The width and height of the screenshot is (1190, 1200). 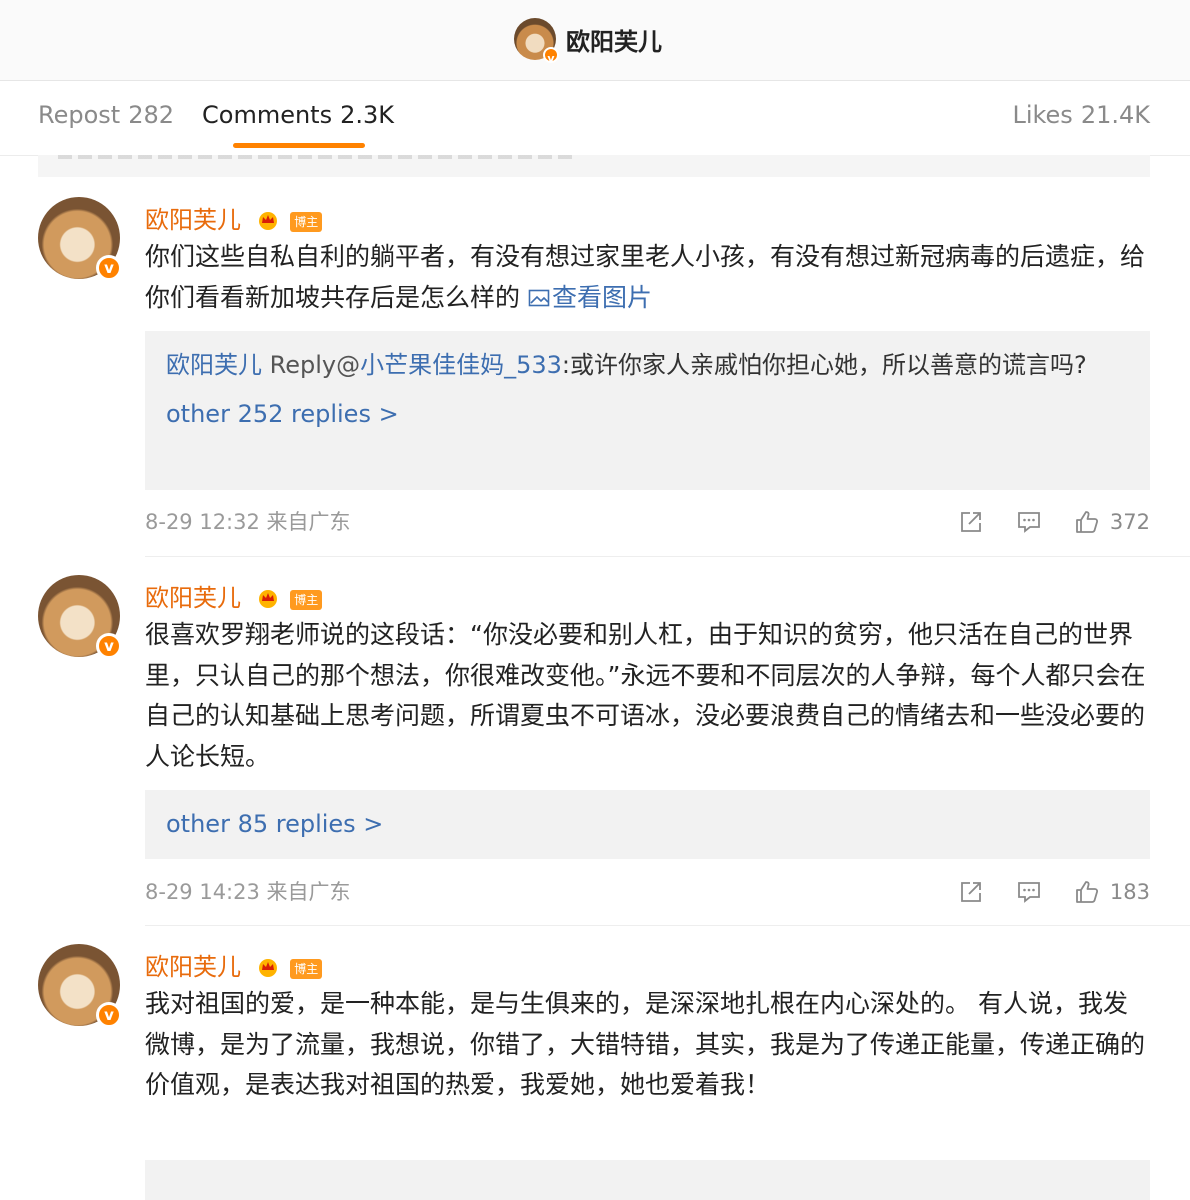 I want to click on view-picture-link: 查看图片, so click(x=590, y=297).